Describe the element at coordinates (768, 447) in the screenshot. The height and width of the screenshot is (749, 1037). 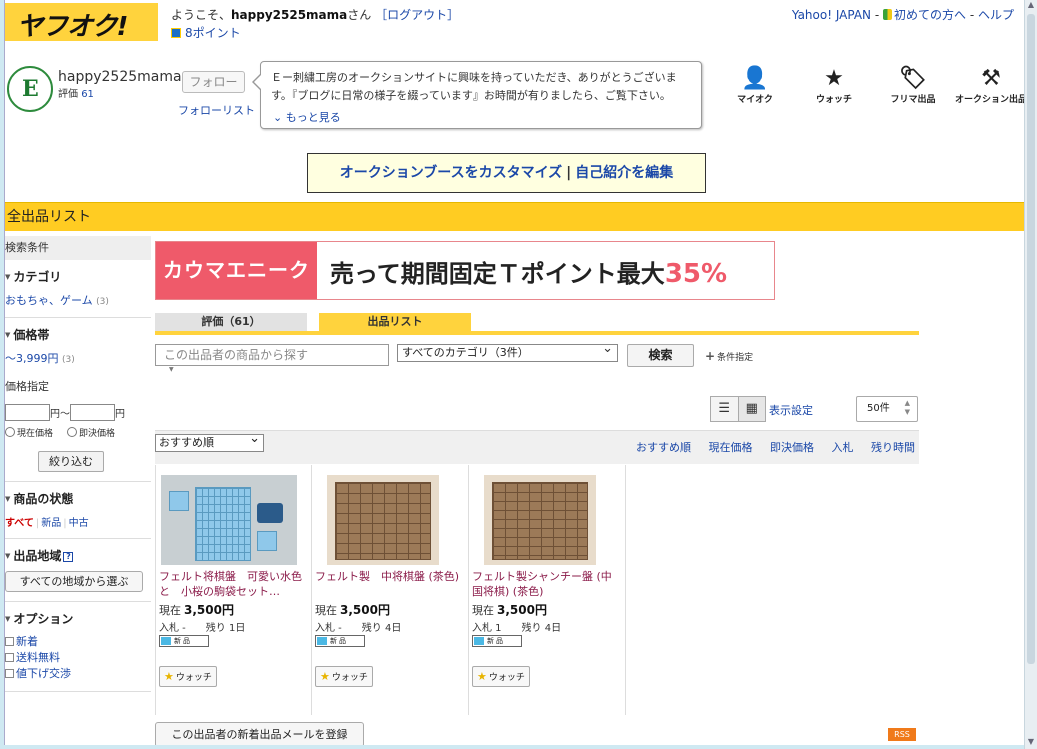
I see `sort-links: おすすめ順 現在価格 即決価格 入札 残り時間` at that location.